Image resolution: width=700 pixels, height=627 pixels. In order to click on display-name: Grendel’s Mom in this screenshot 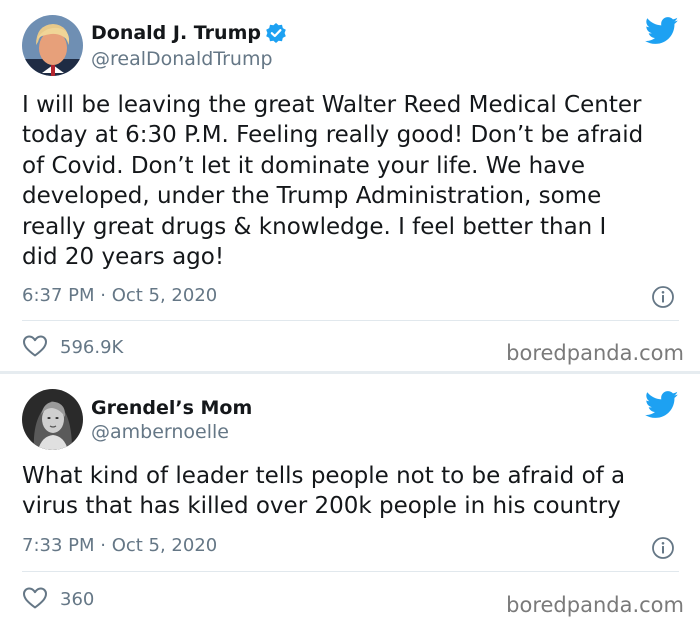, I will do `click(171, 408)`.